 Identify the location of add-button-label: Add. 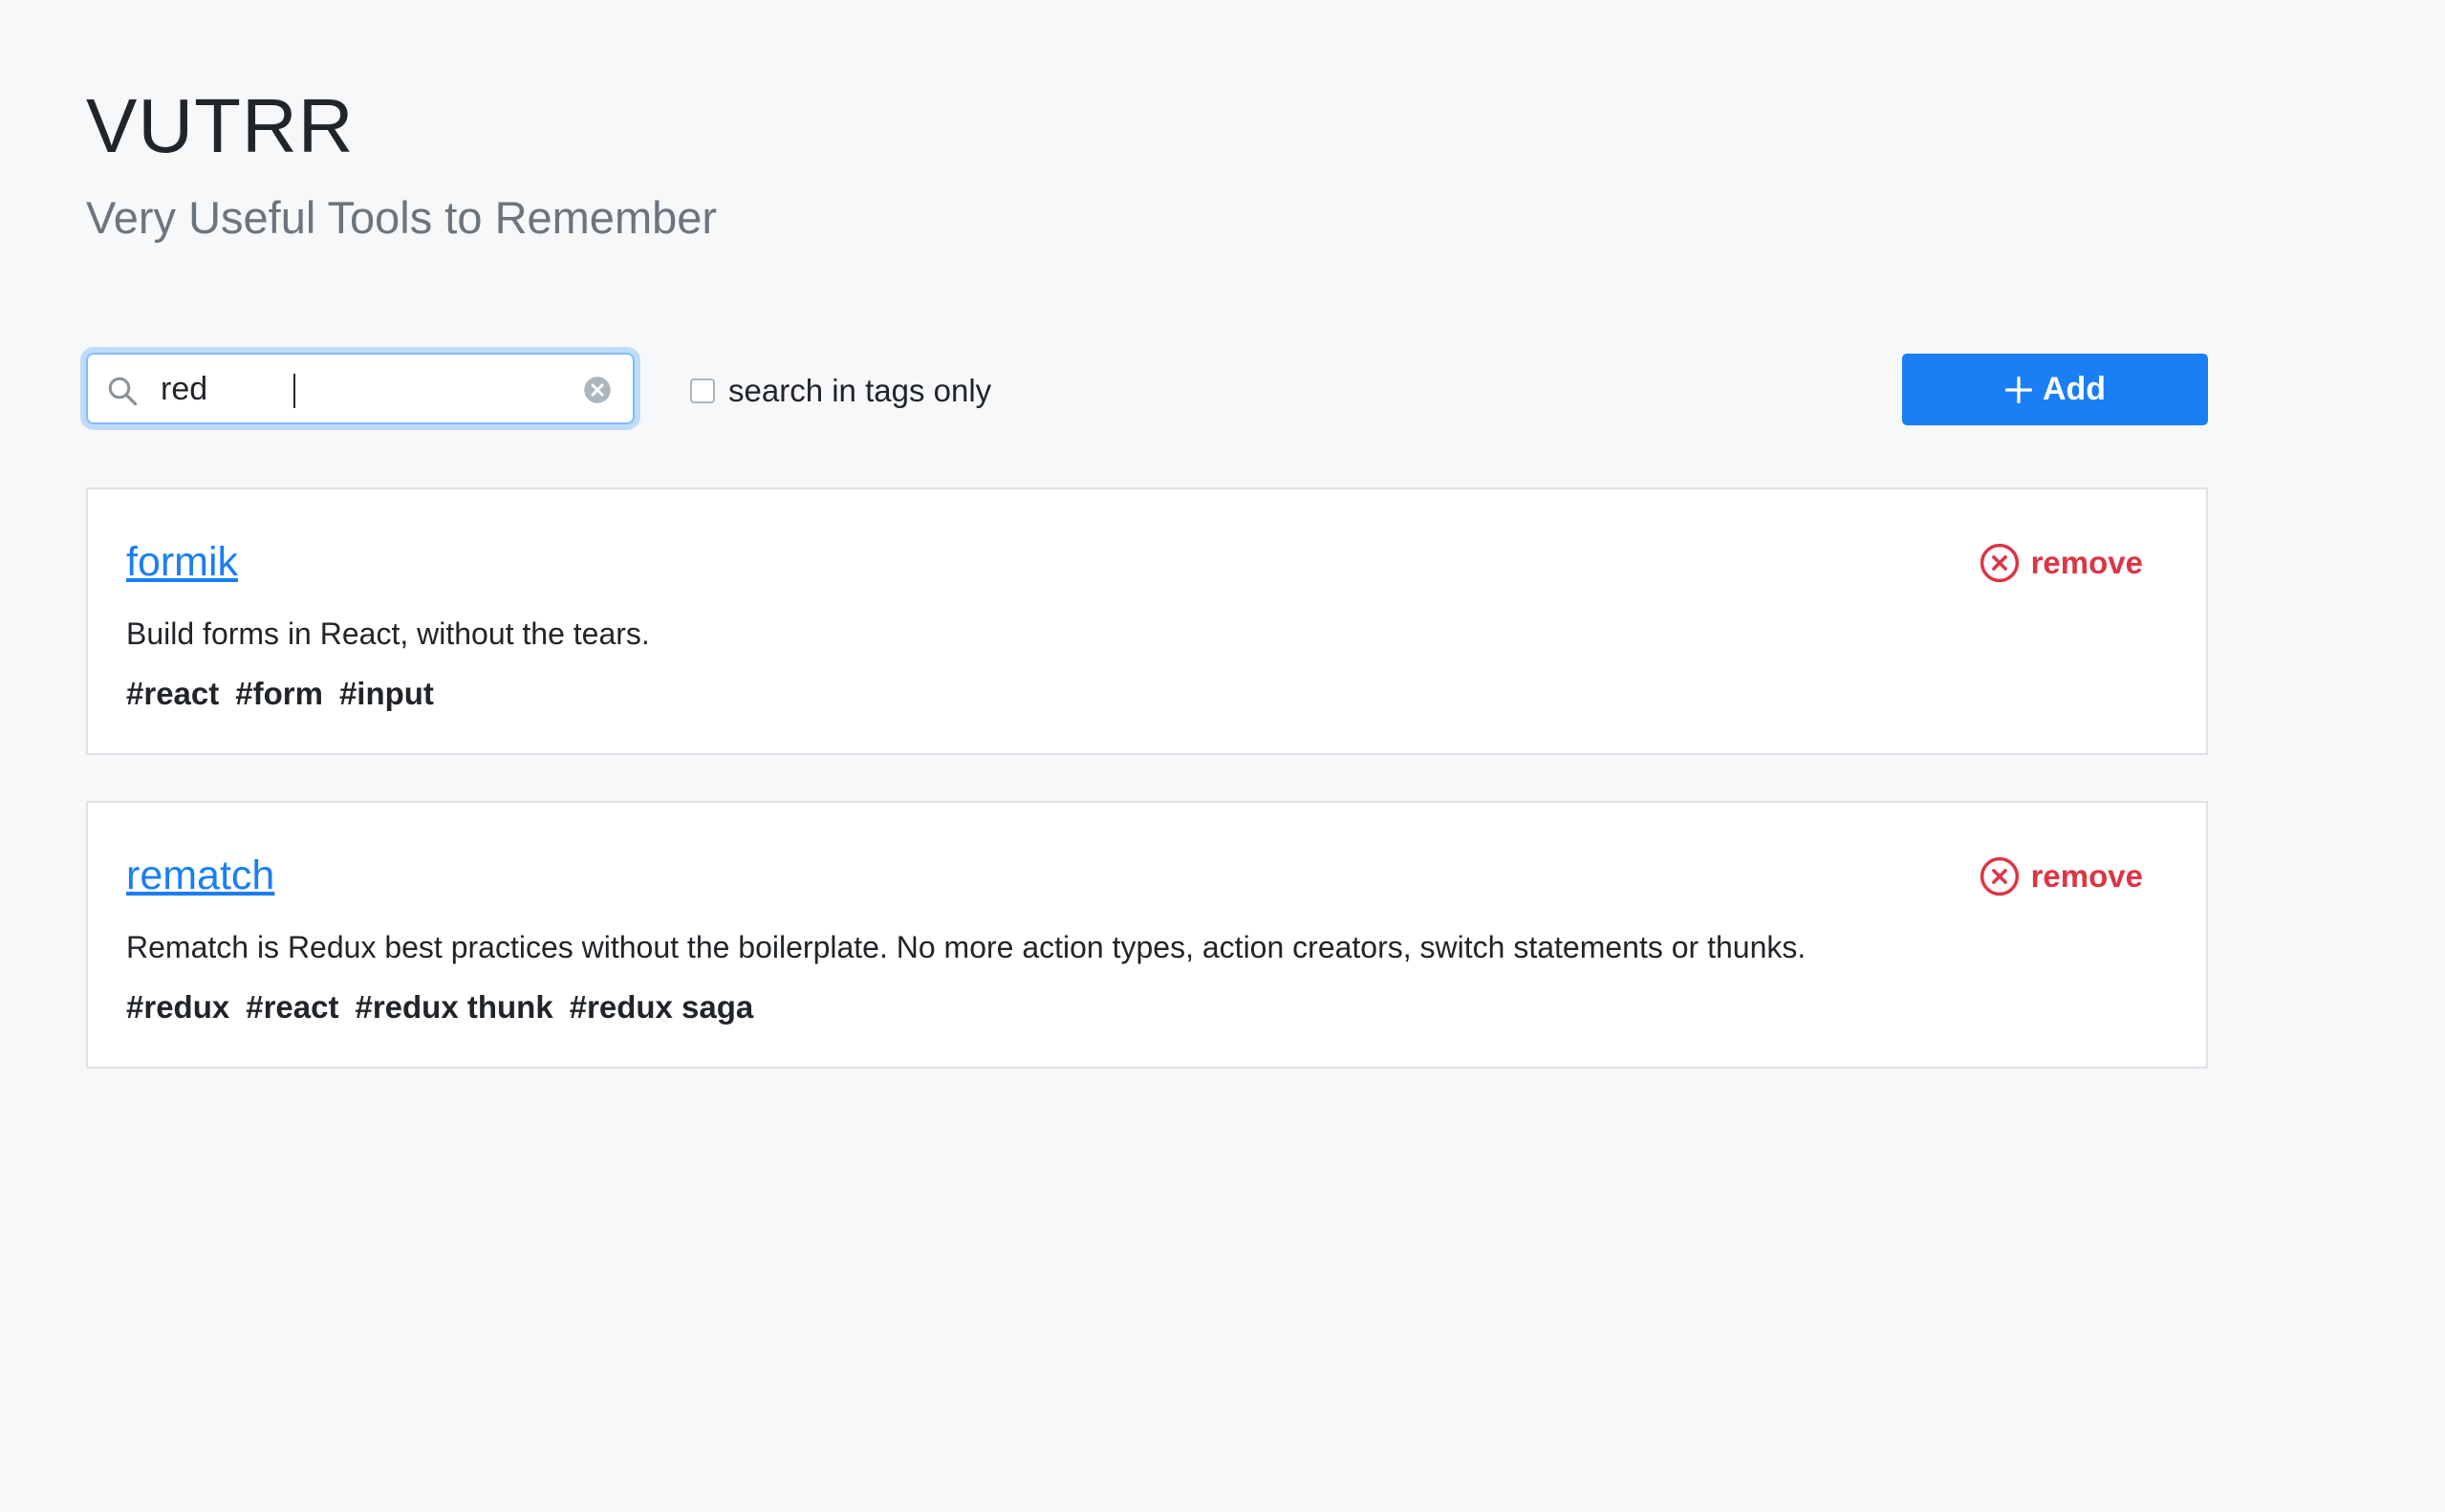
(2074, 389).